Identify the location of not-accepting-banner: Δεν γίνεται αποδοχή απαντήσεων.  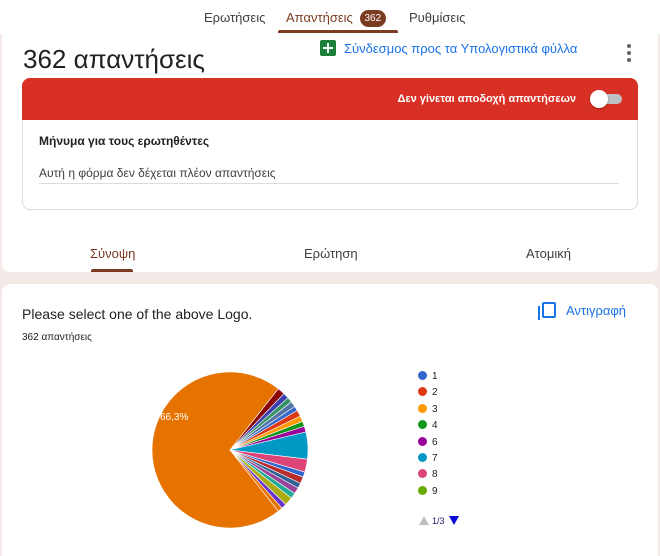
(330, 99).